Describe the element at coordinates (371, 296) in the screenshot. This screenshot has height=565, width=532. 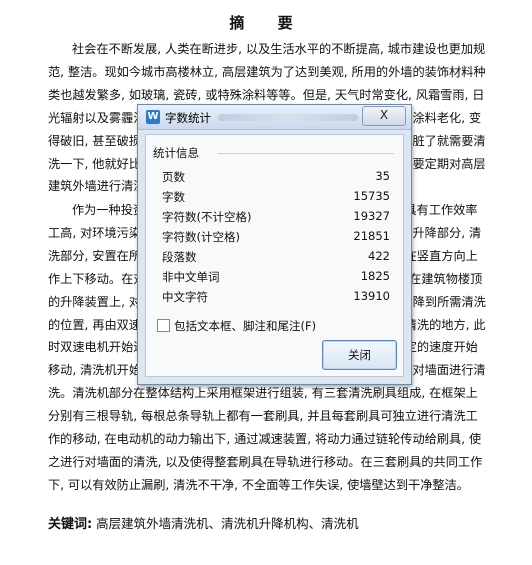
I see `stat-value-chinese-chars: 13910` at that location.